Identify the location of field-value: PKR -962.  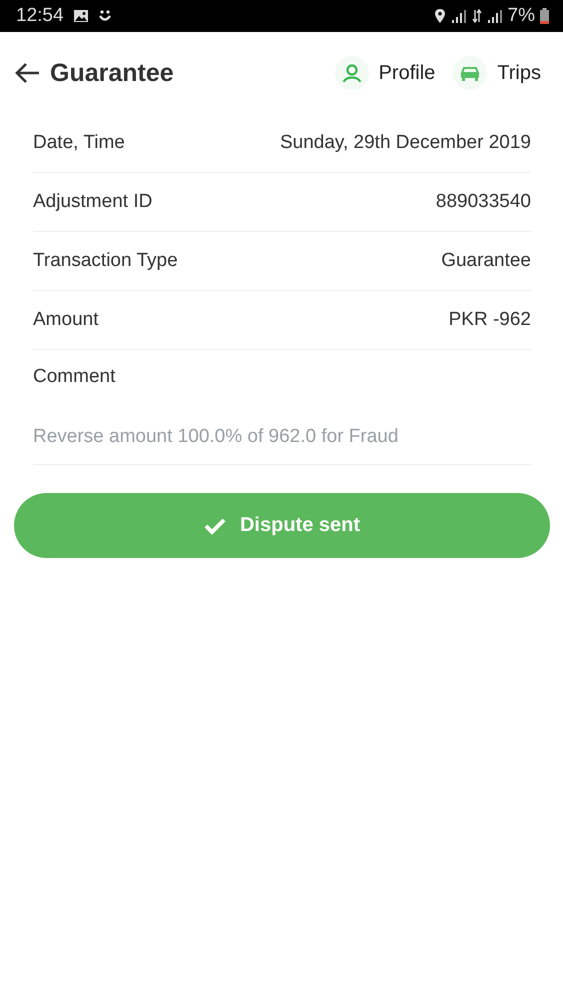
(489, 320).